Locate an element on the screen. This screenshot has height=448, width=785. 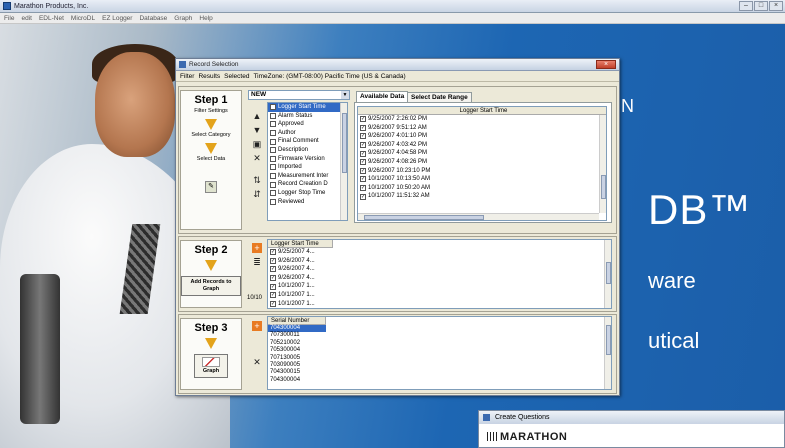
minimize-button: – is located at coordinates (746, 6).